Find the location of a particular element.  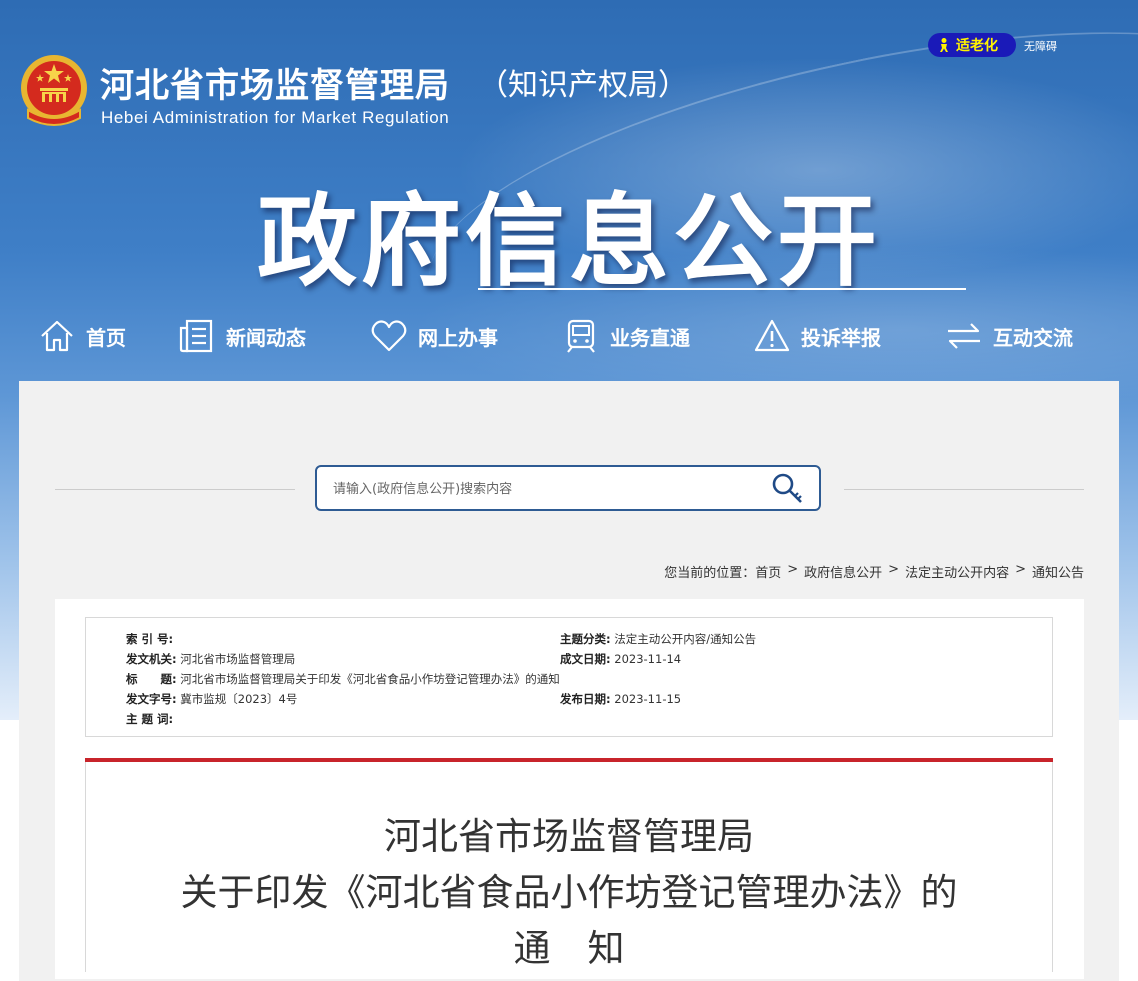

elder-person-icon is located at coordinates (944, 45).